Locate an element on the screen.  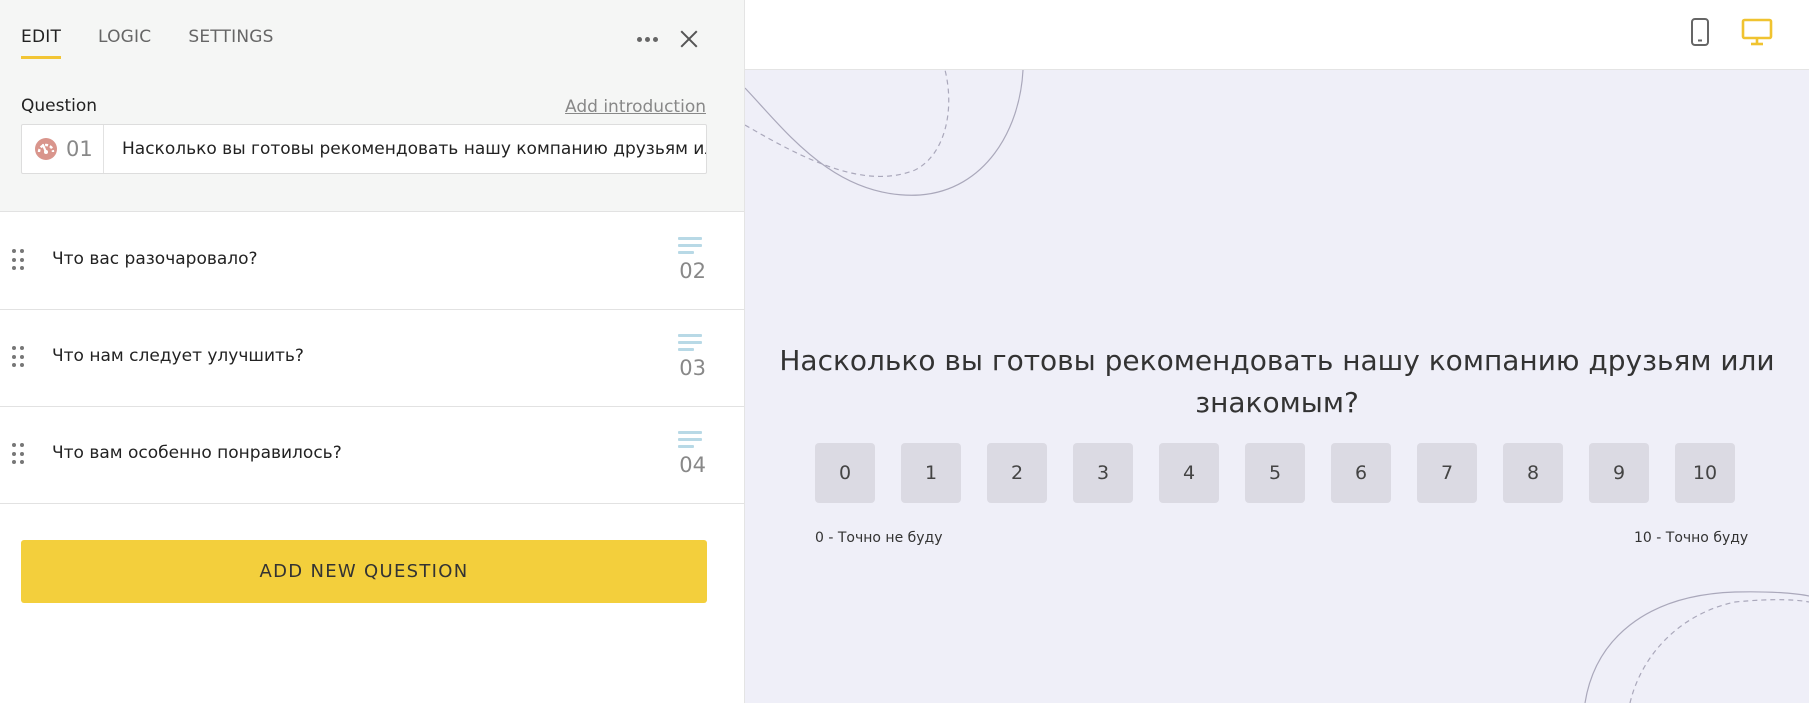
scale-option-4: 4 is located at coordinates (1189, 473).